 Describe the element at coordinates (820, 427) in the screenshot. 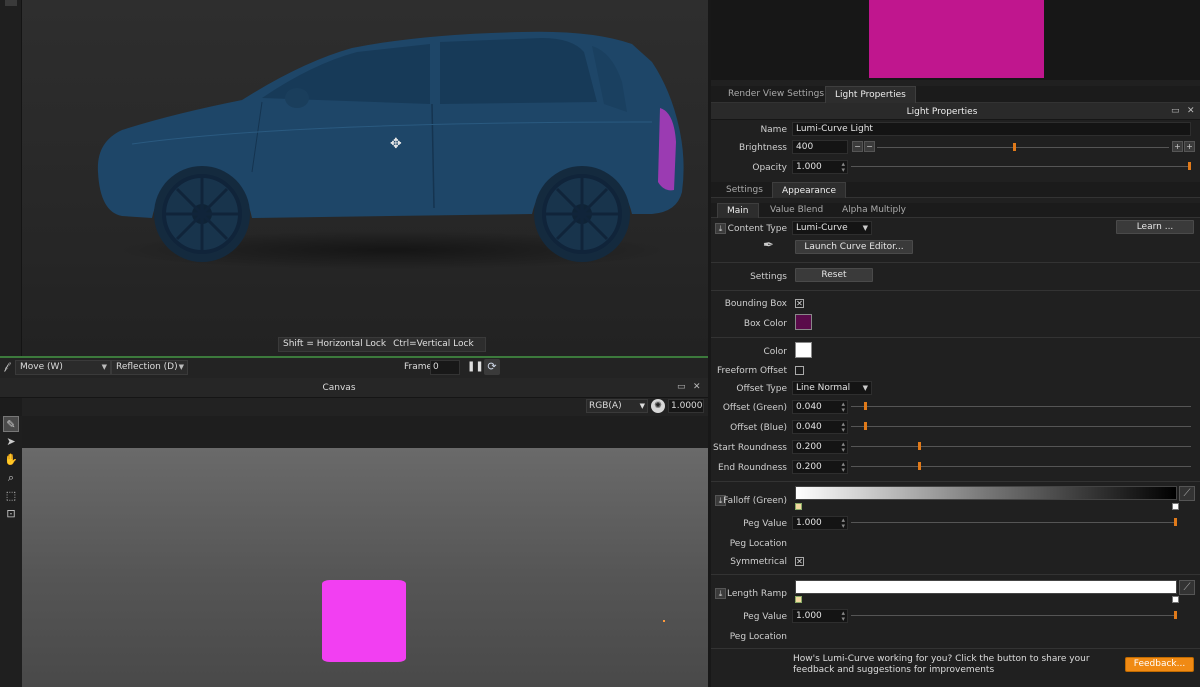

I see `offset-blue-input: 0.040 ▴ ▾` at that location.